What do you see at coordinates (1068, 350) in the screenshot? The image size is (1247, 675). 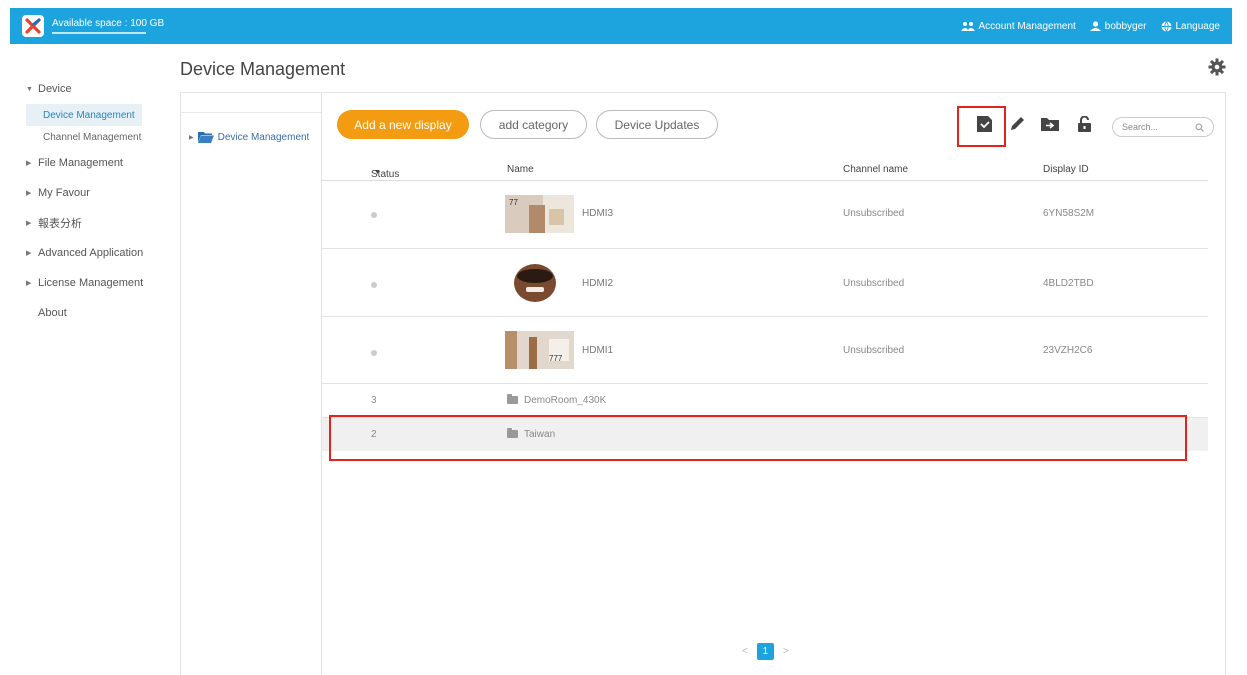 I see `row-display-id: 23VZH2C6` at bounding box center [1068, 350].